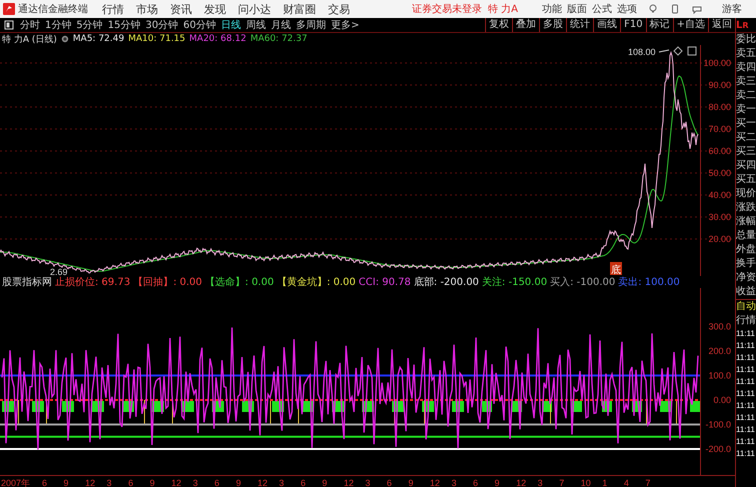 The height and width of the screenshot is (487, 756). Describe the element at coordinates (746, 152) in the screenshot. I see `quote-label: 买三` at that location.